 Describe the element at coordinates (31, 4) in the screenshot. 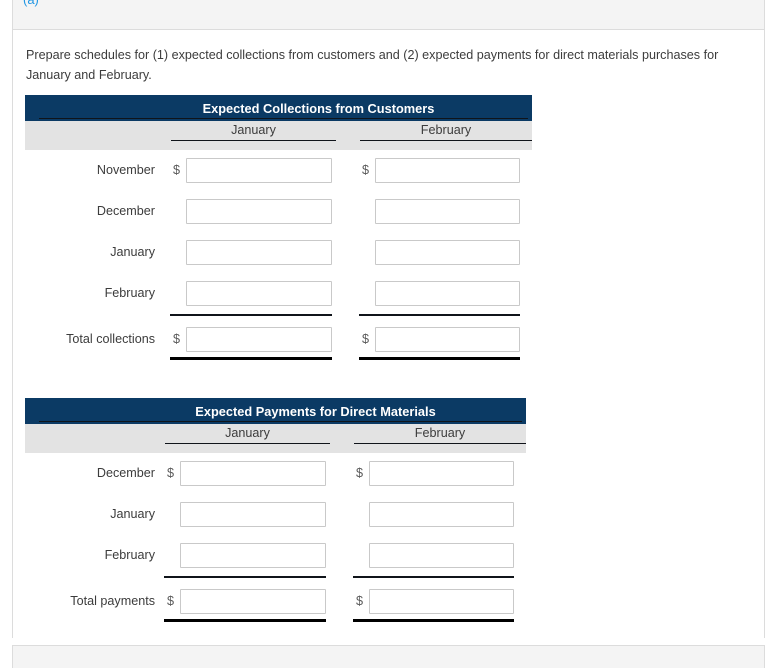

I see `part-label: (a)` at that location.